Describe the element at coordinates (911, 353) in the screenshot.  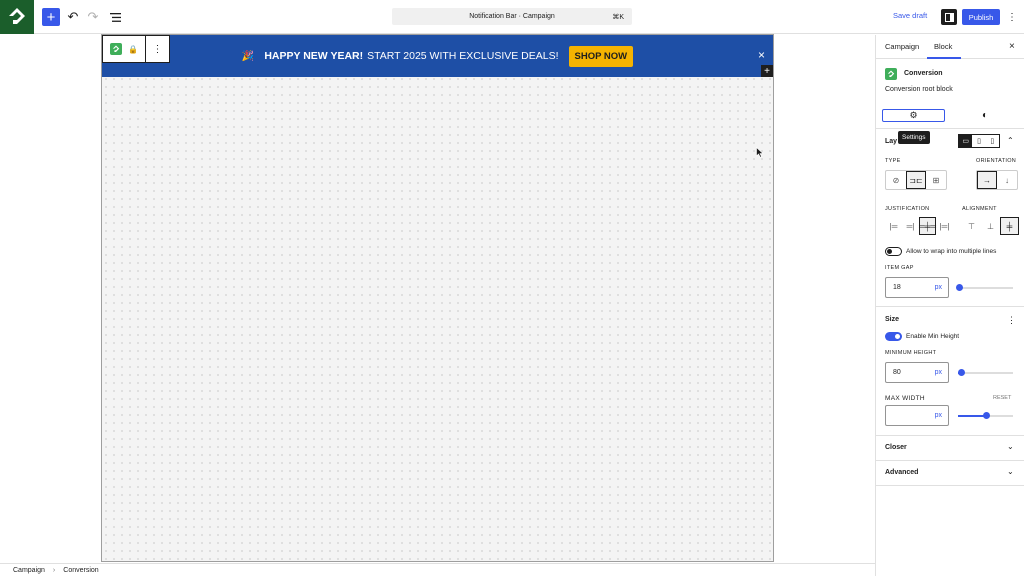
I see `min-height-label: MINIMUM HEIGHT` at that location.